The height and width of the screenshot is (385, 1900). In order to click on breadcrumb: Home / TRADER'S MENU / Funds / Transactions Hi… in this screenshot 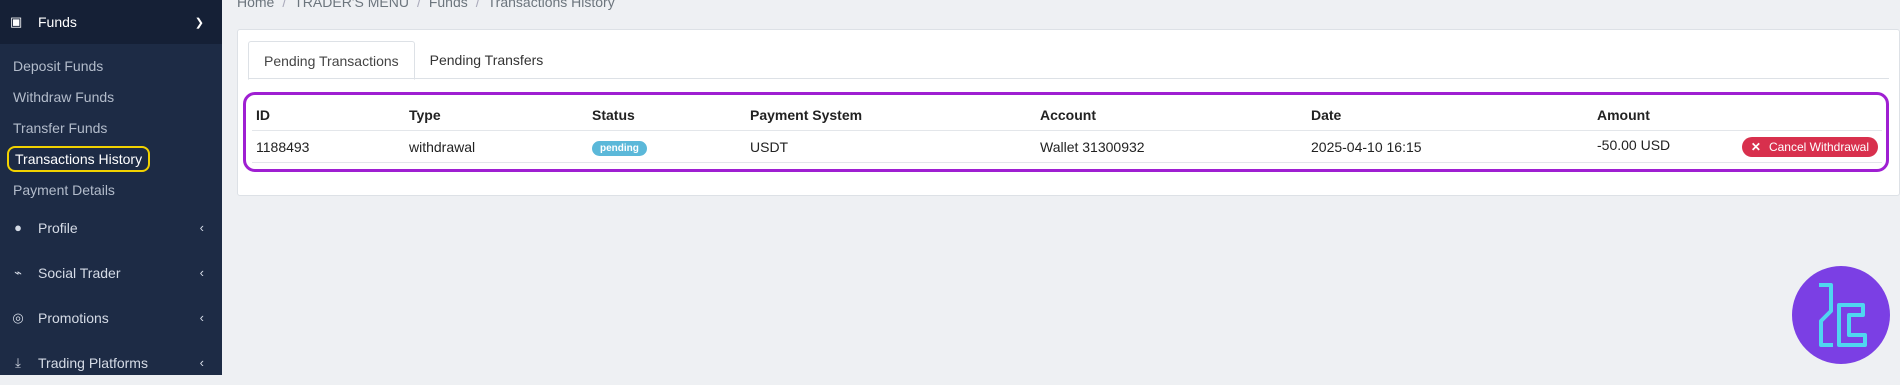, I will do `click(426, 5)`.